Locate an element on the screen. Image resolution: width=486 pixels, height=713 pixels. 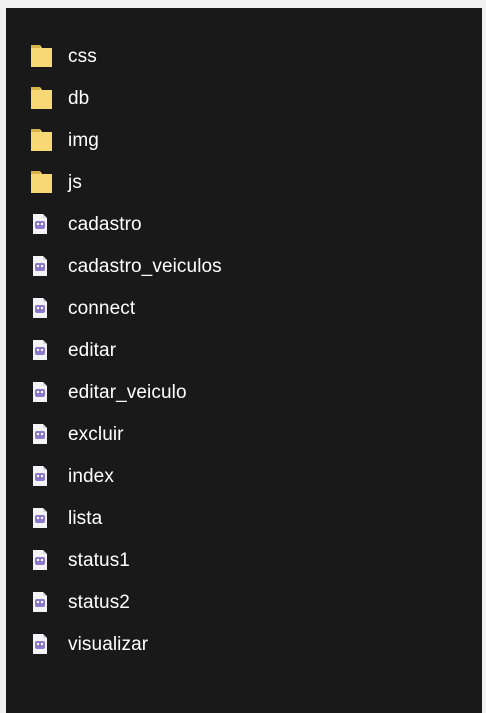
list-item: db is located at coordinates (250, 98).